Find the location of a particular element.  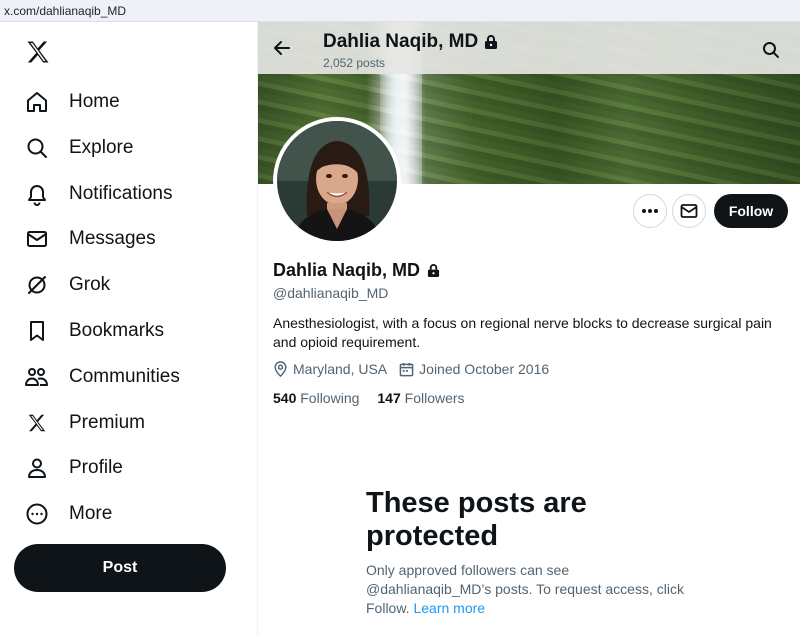

header-name: Dahlia Naqib, MD is located at coordinates (410, 42).